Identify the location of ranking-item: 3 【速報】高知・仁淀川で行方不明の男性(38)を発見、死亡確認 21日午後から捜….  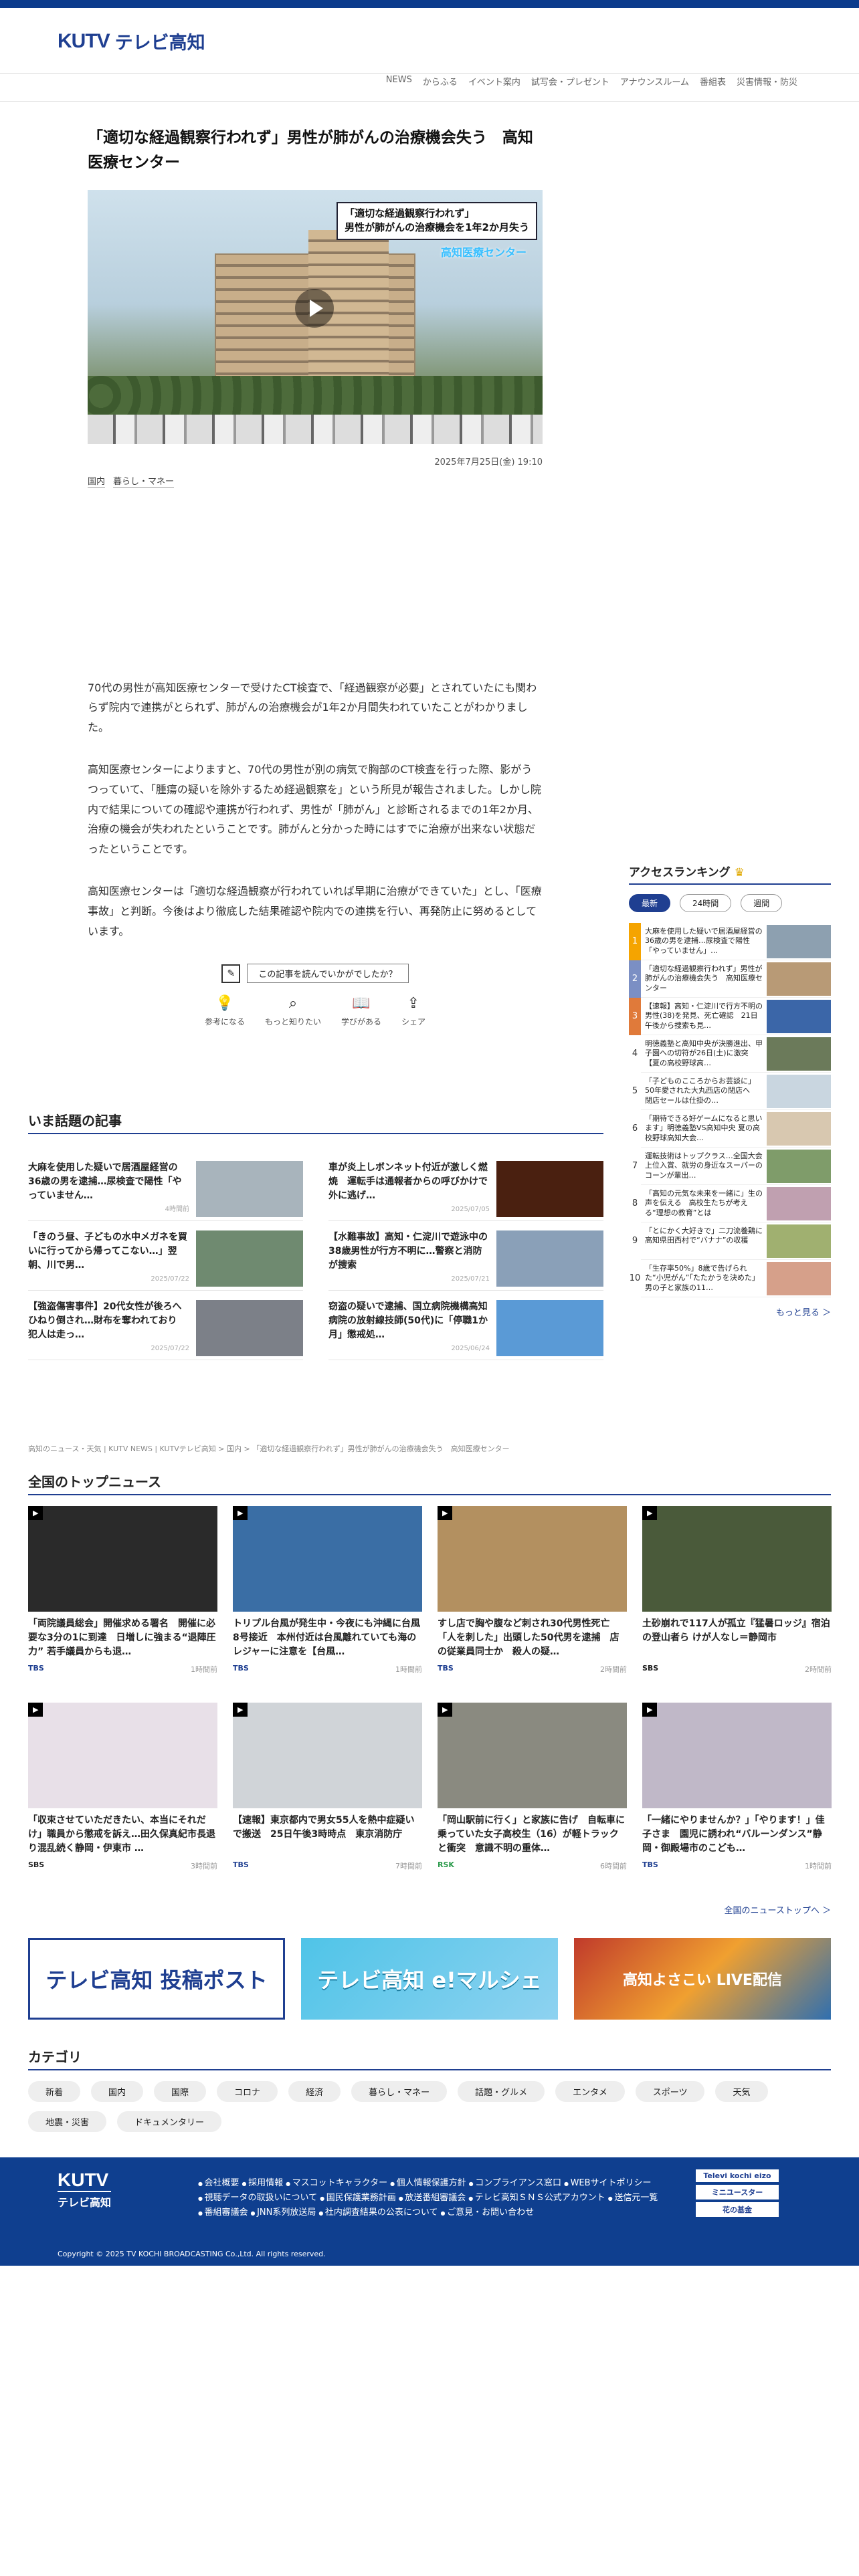
(730, 1016).